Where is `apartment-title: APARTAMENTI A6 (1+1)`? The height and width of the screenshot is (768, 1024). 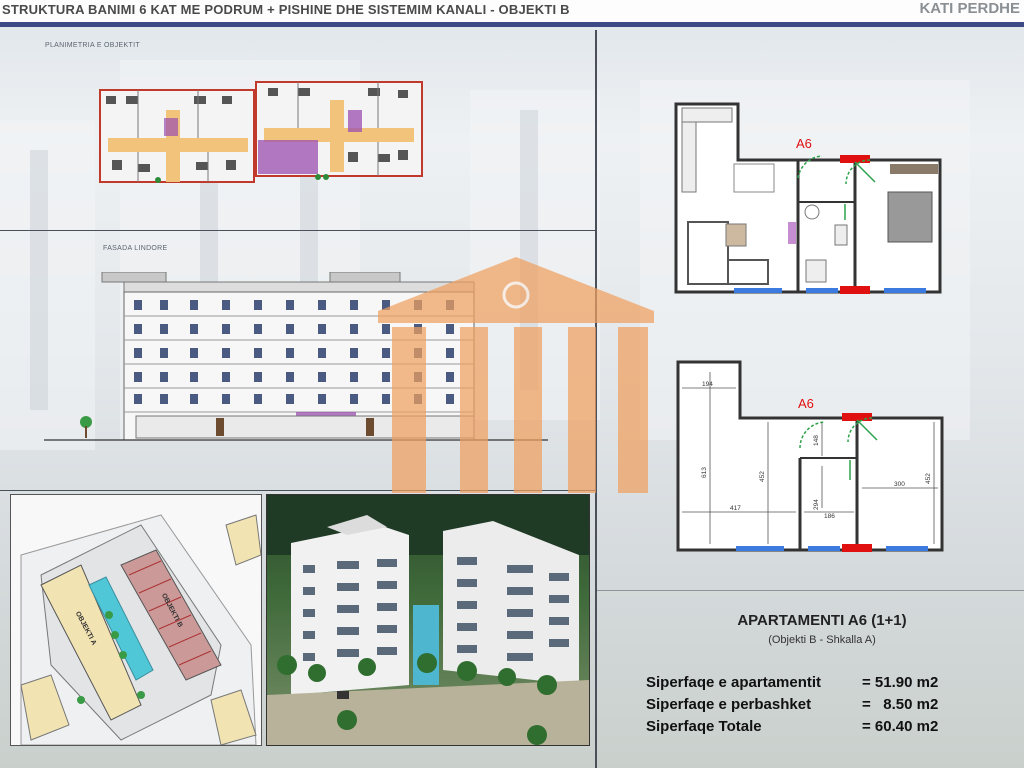 apartment-title: APARTAMENTI A6 (1+1) is located at coordinates (822, 620).